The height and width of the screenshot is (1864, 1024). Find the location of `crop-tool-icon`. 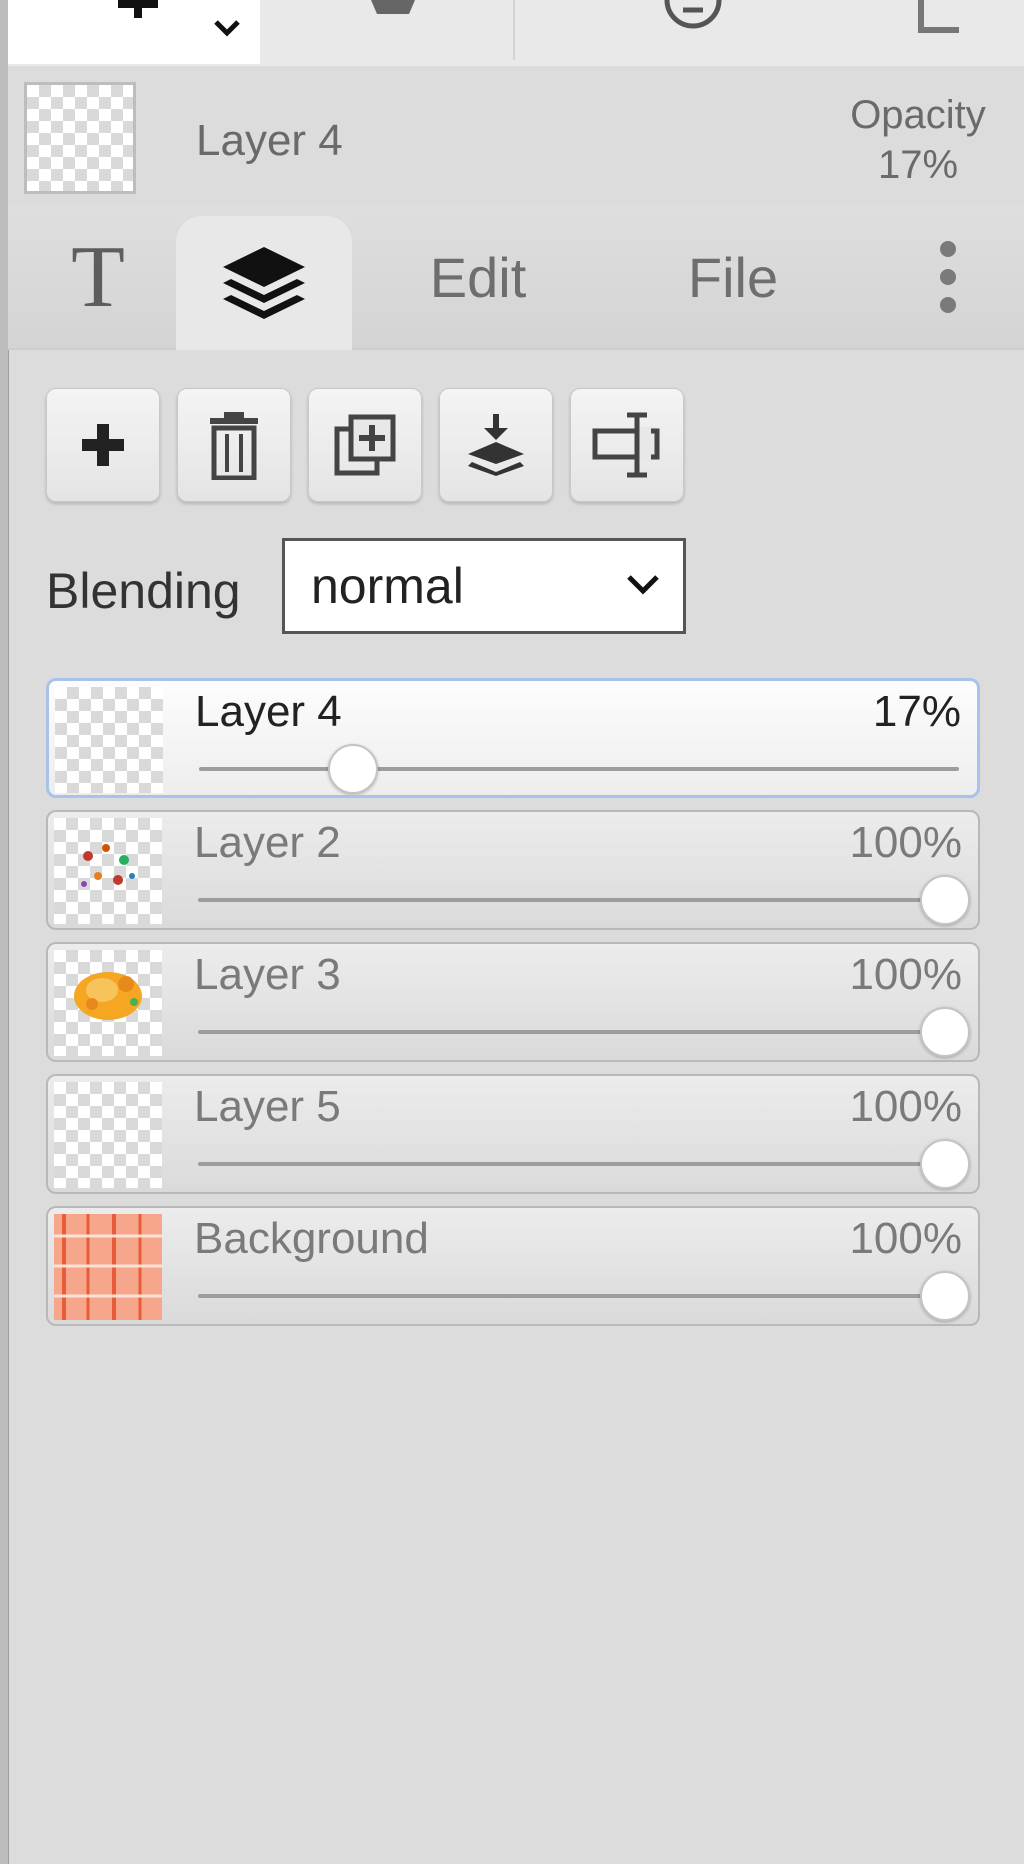

crop-tool-icon is located at coordinates (938, 20).